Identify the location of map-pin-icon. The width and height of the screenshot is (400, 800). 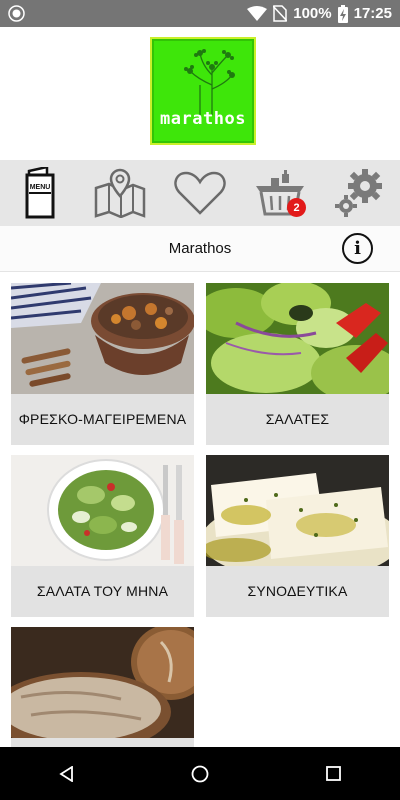
(120, 193).